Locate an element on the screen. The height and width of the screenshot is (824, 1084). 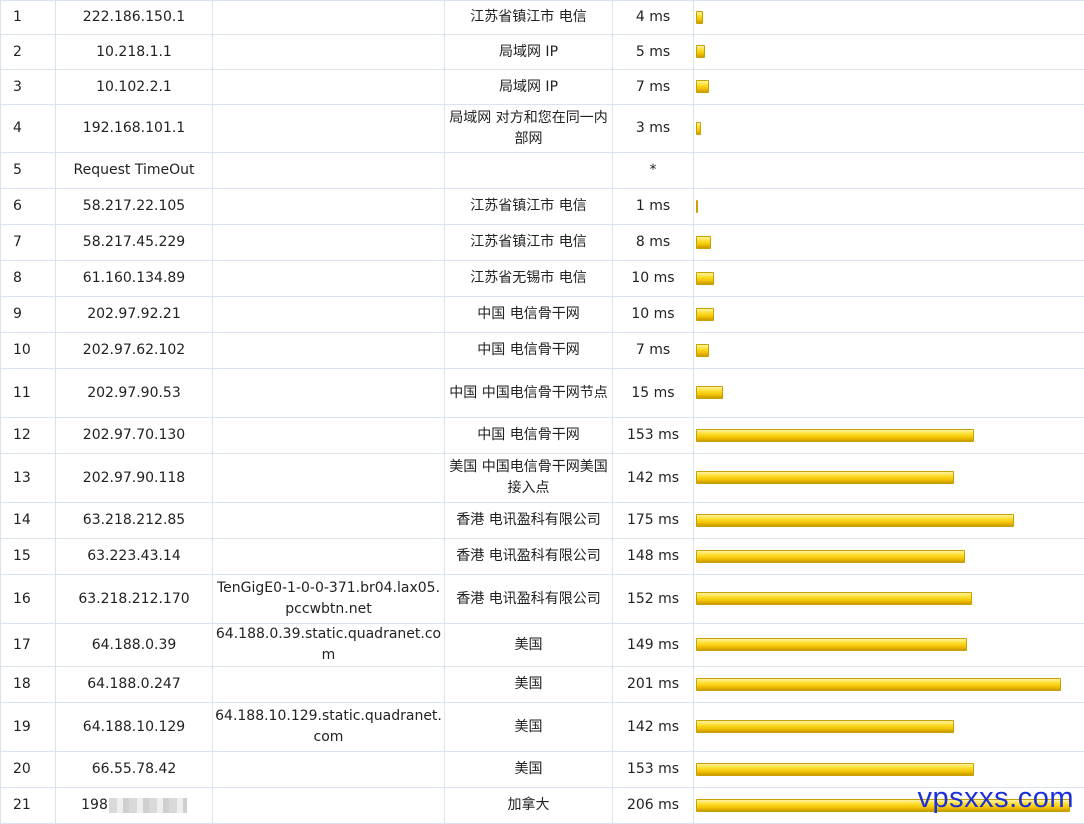
table-row: 1563.223.43.14香港 电讯盈科有限公司148 ms is located at coordinates (542, 557).